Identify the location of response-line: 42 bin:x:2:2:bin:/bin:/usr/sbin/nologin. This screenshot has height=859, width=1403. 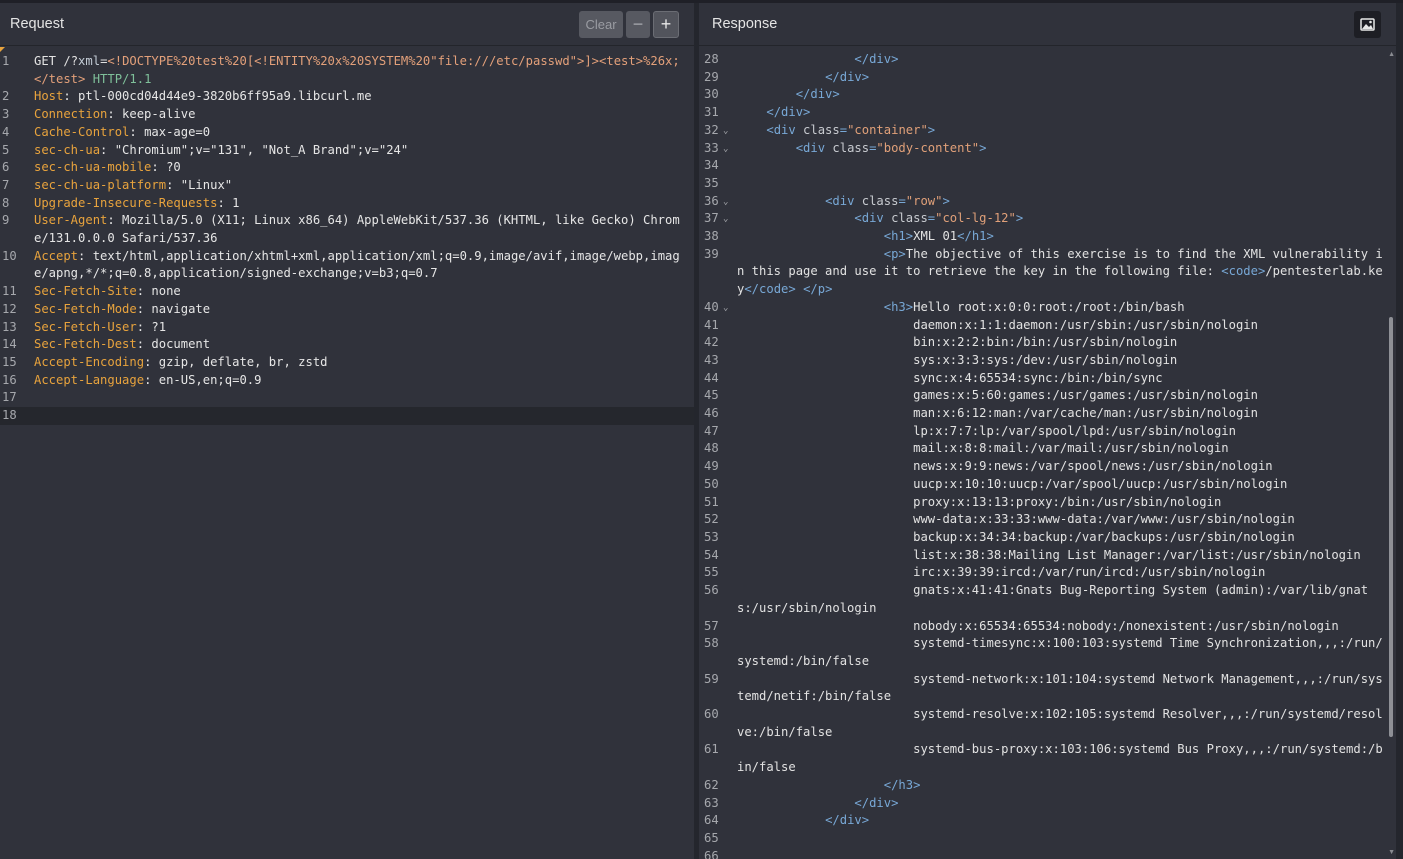
(1047, 343).